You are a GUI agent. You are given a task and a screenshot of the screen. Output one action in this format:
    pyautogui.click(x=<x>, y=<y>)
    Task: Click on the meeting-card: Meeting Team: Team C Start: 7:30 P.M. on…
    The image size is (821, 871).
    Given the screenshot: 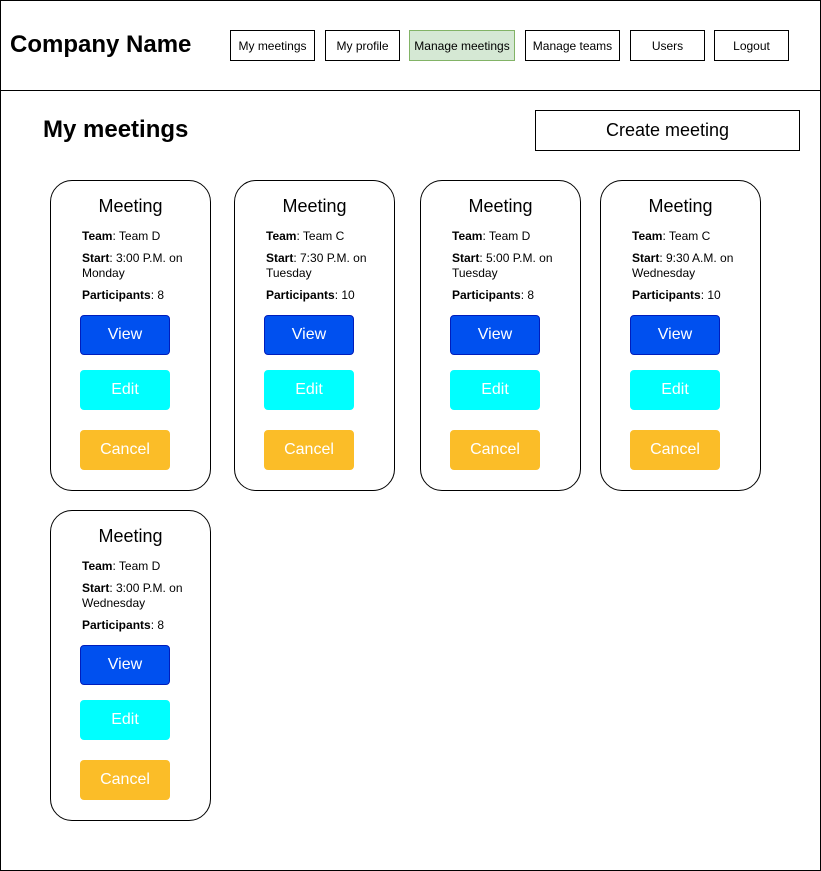 What is the action you would take?
    pyautogui.click(x=314, y=335)
    